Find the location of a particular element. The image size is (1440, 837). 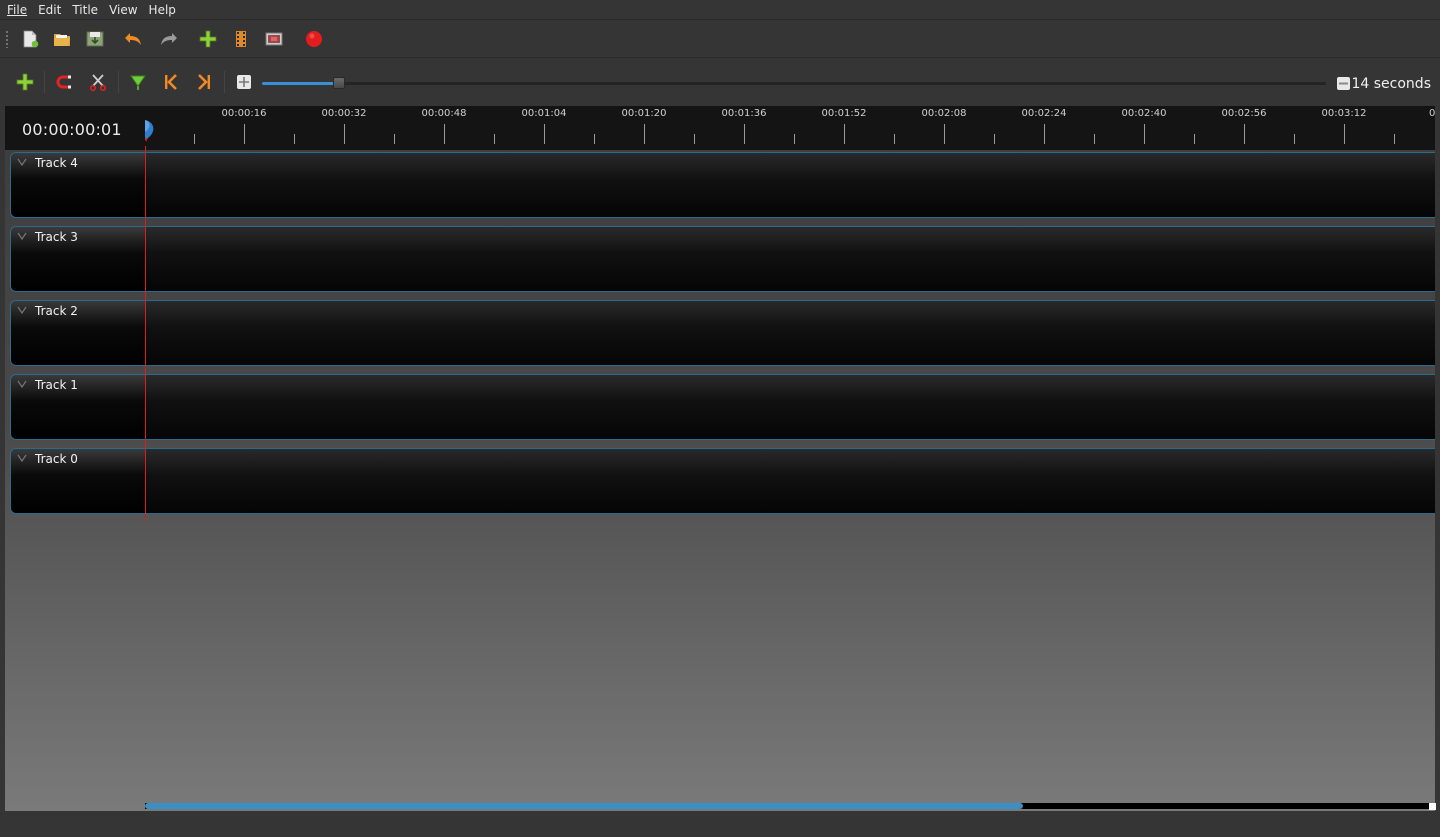

razor-icon is located at coordinates (98, 83).